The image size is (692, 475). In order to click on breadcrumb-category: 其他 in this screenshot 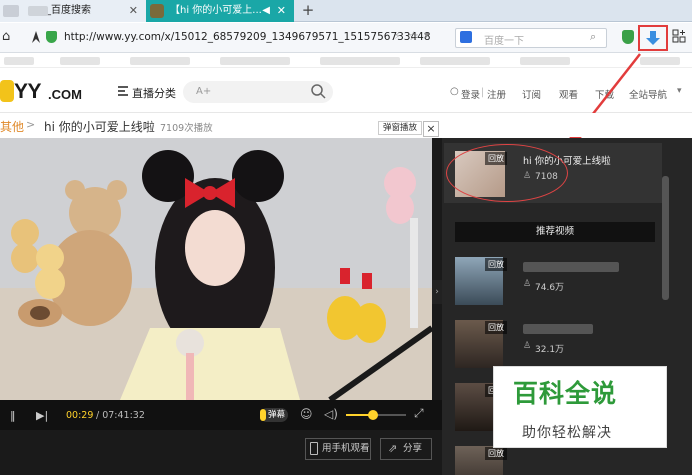, I will do `click(12, 126)`.